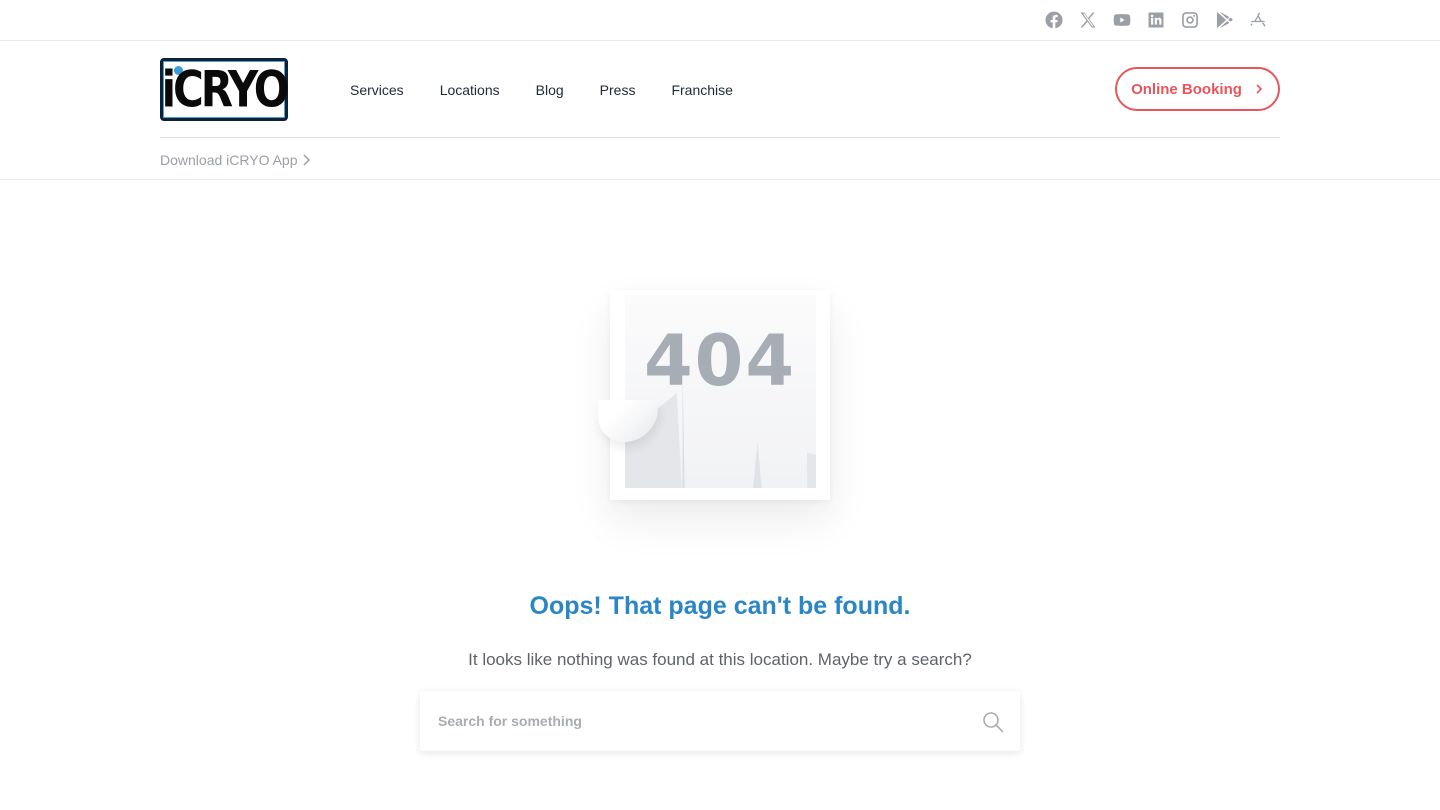 The width and height of the screenshot is (1440, 810). I want to click on error-illustration: 404, so click(714, 395).